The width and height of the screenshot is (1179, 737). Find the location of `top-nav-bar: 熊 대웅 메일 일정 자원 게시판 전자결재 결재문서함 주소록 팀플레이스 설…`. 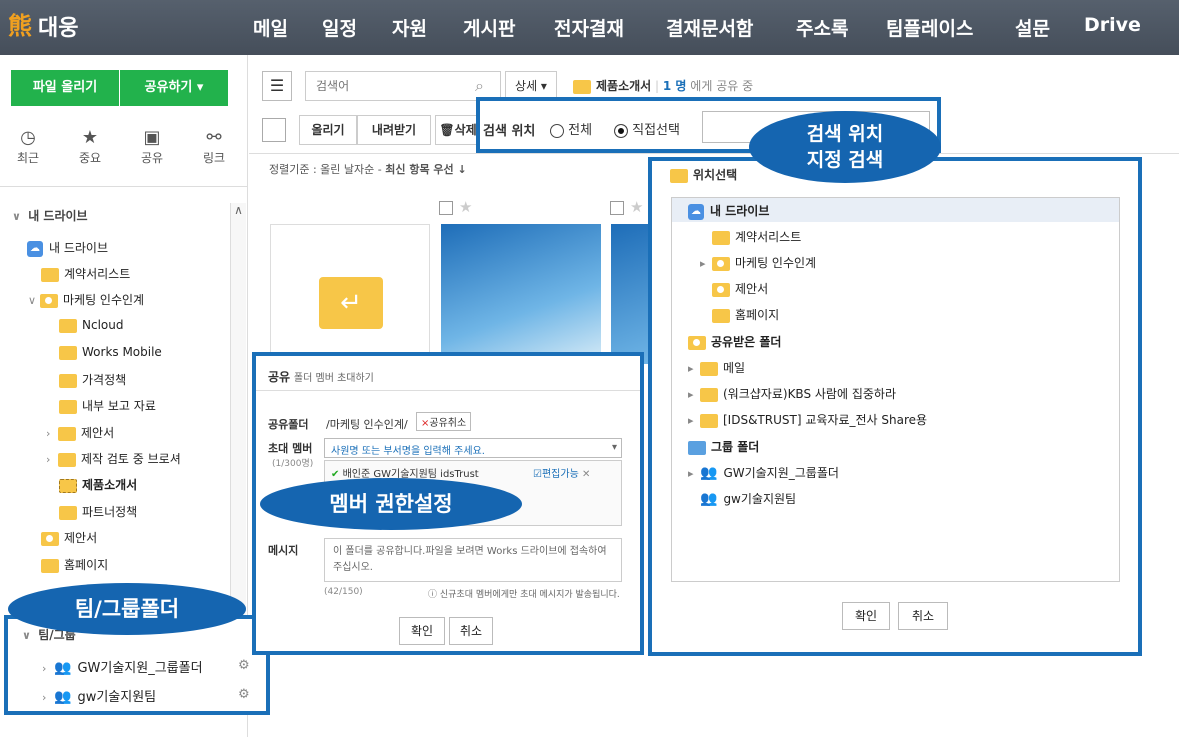

top-nav-bar: 熊 대웅 메일 일정 자원 게시판 전자결재 결재문서함 주소록 팀플레이스 설… is located at coordinates (589, 27).